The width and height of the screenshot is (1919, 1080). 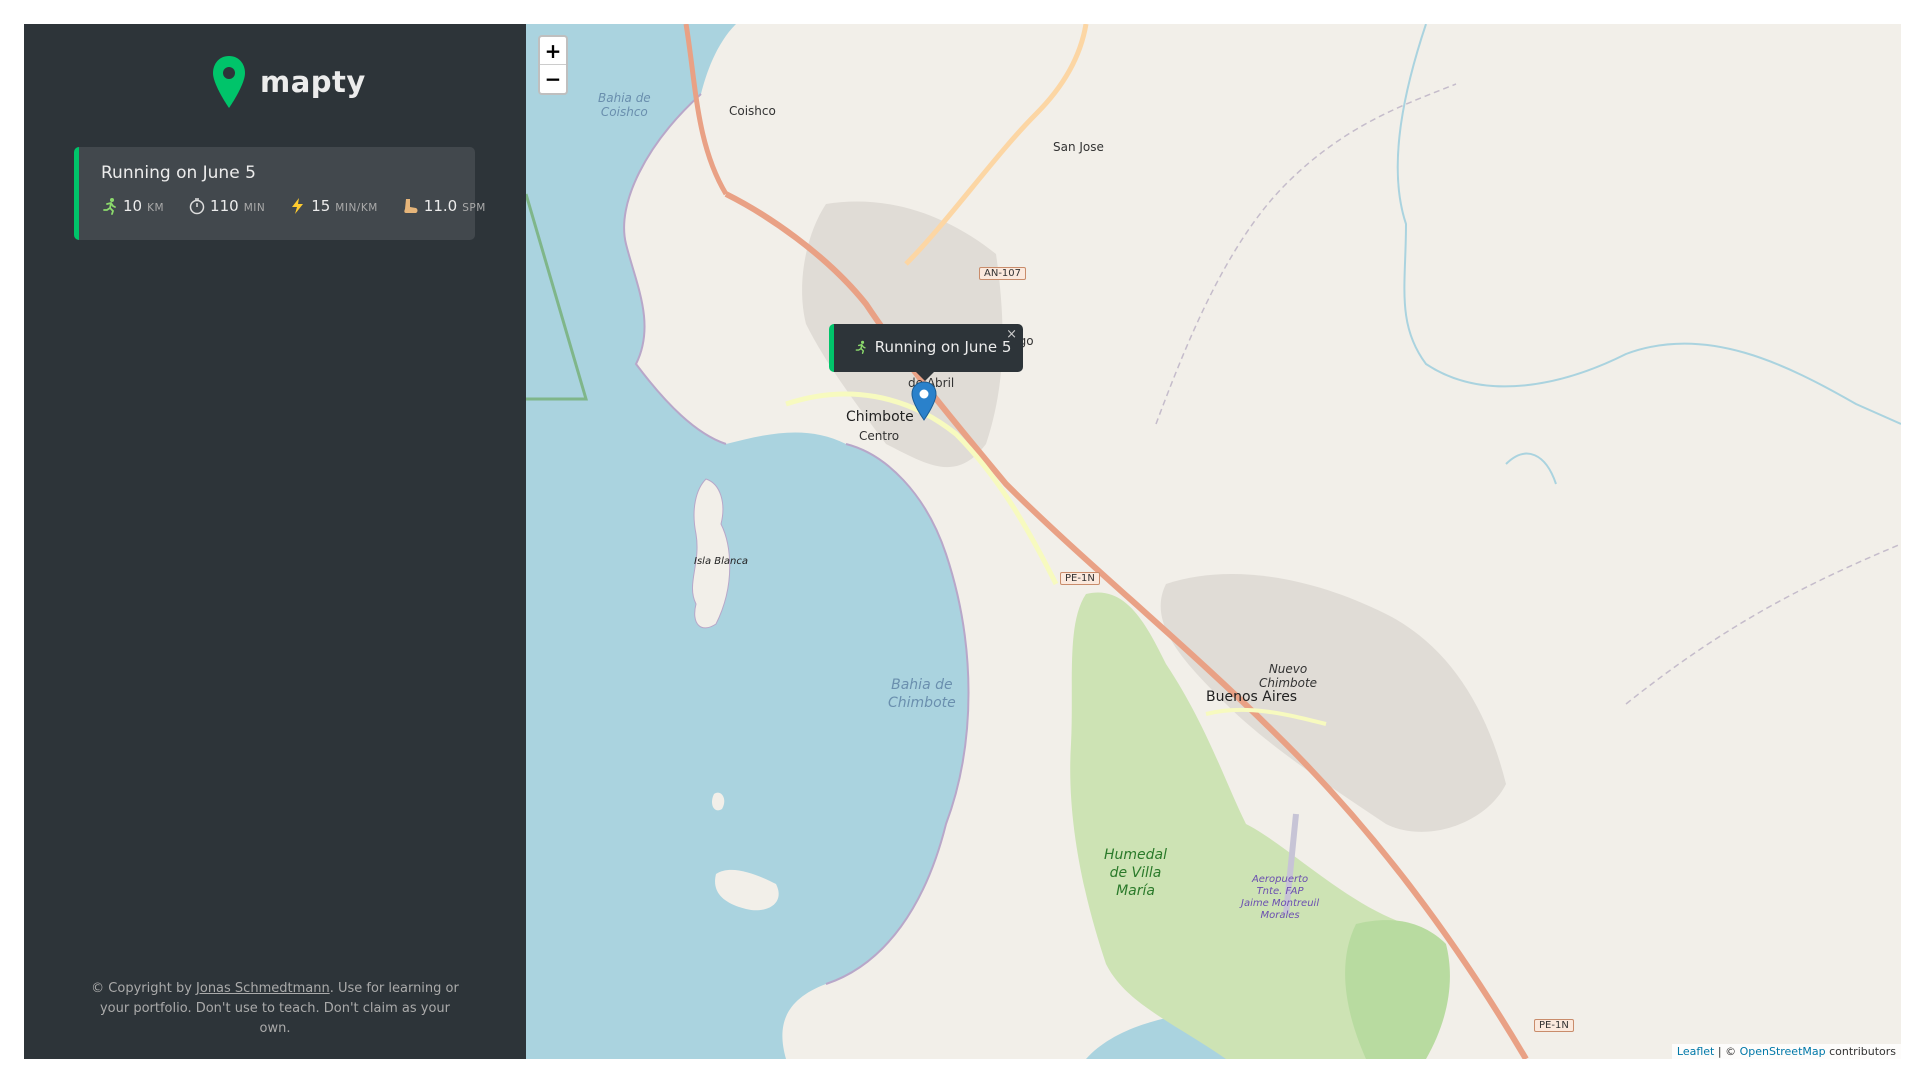 What do you see at coordinates (333, 206) in the screenshot?
I see `workout-detail-pace: 15 min/km` at bounding box center [333, 206].